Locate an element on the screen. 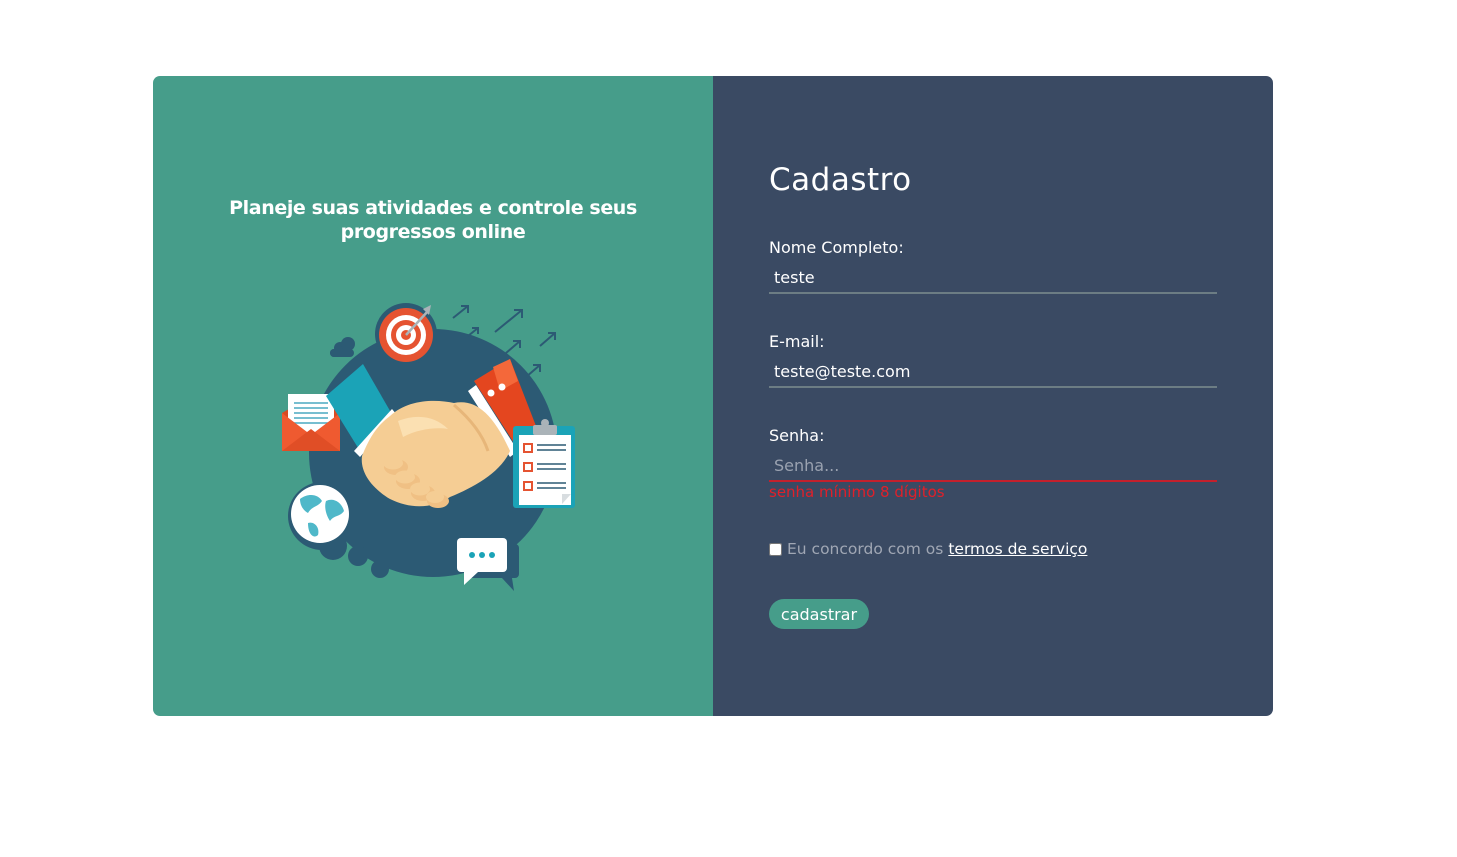 Image resolution: width=1457 pixels, height=857 pixels. terms-agreement: Eu concordo com os termos de serviço is located at coordinates (928, 549).